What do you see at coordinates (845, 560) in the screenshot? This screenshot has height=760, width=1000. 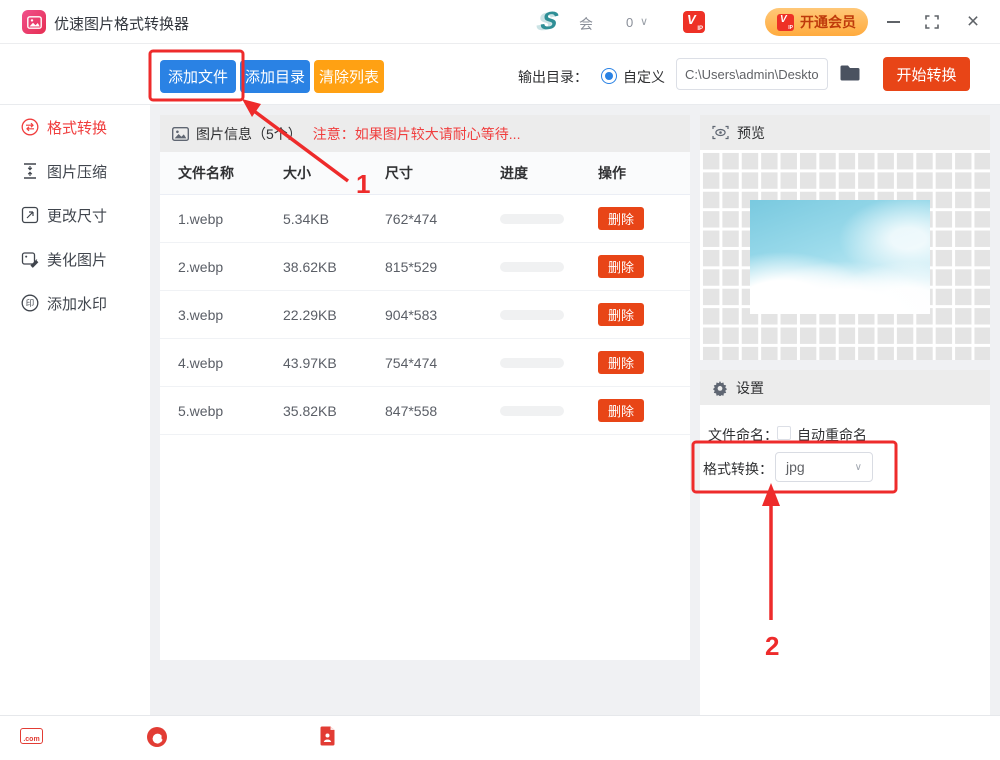 I see `settings-body: 文件命名： 自动重命名 格式转换： jpg ∨` at bounding box center [845, 560].